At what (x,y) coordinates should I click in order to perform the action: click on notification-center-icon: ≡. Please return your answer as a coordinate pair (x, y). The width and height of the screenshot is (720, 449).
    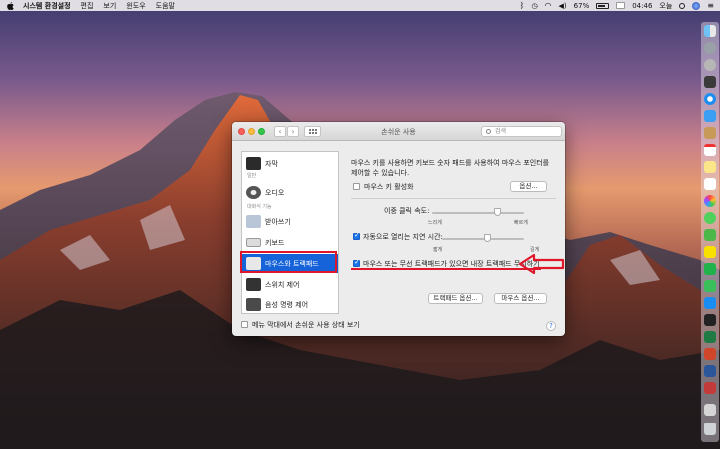
    Looking at the image, I should click on (710, 5).